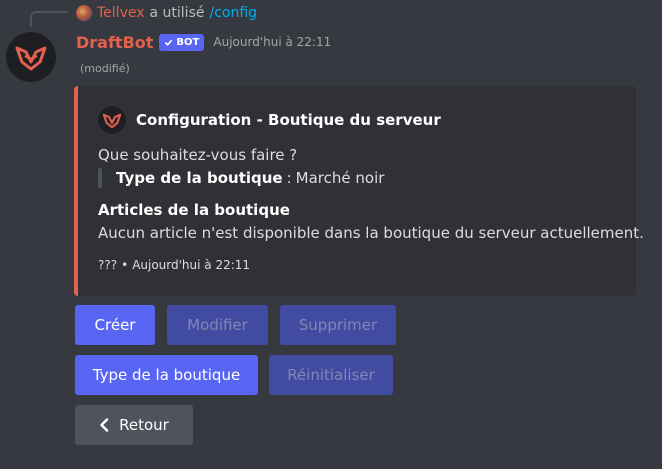 This screenshot has width=662, height=469. I want to click on verified-check-icon, so click(169, 42).